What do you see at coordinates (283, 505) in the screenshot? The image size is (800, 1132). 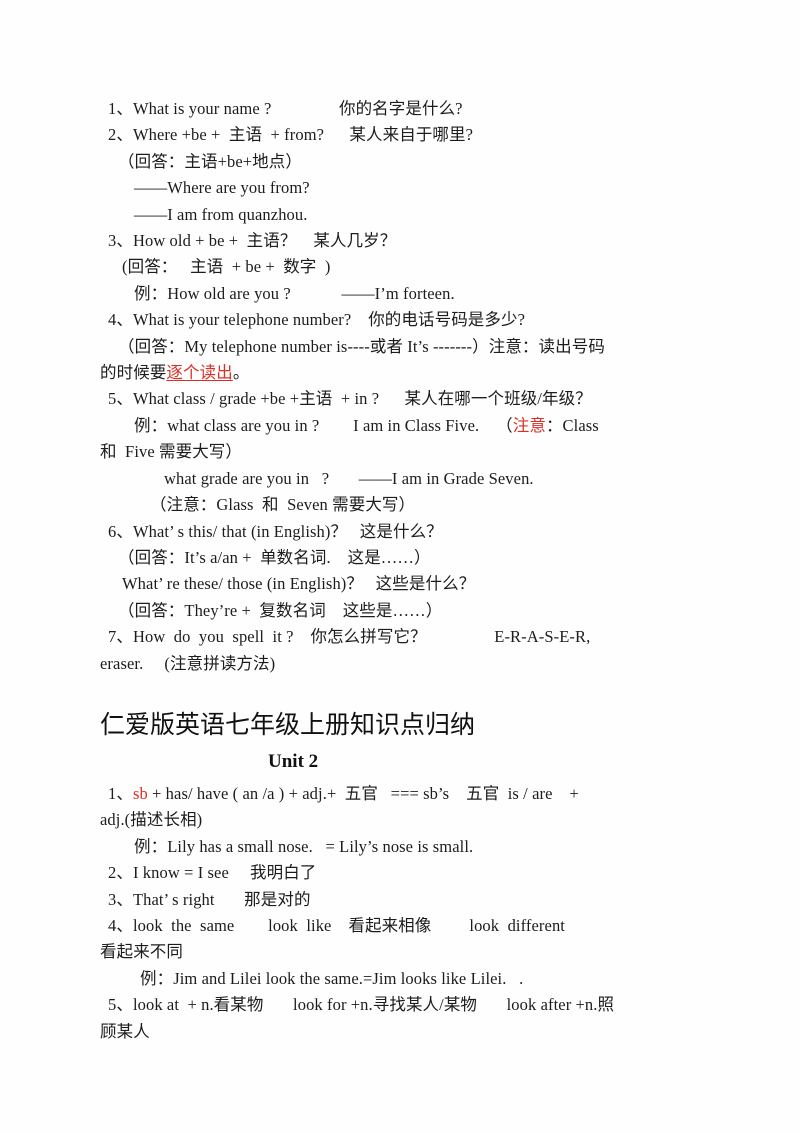 I see `note-line: （注意：Glass 和 Seven 需要大写）` at bounding box center [283, 505].